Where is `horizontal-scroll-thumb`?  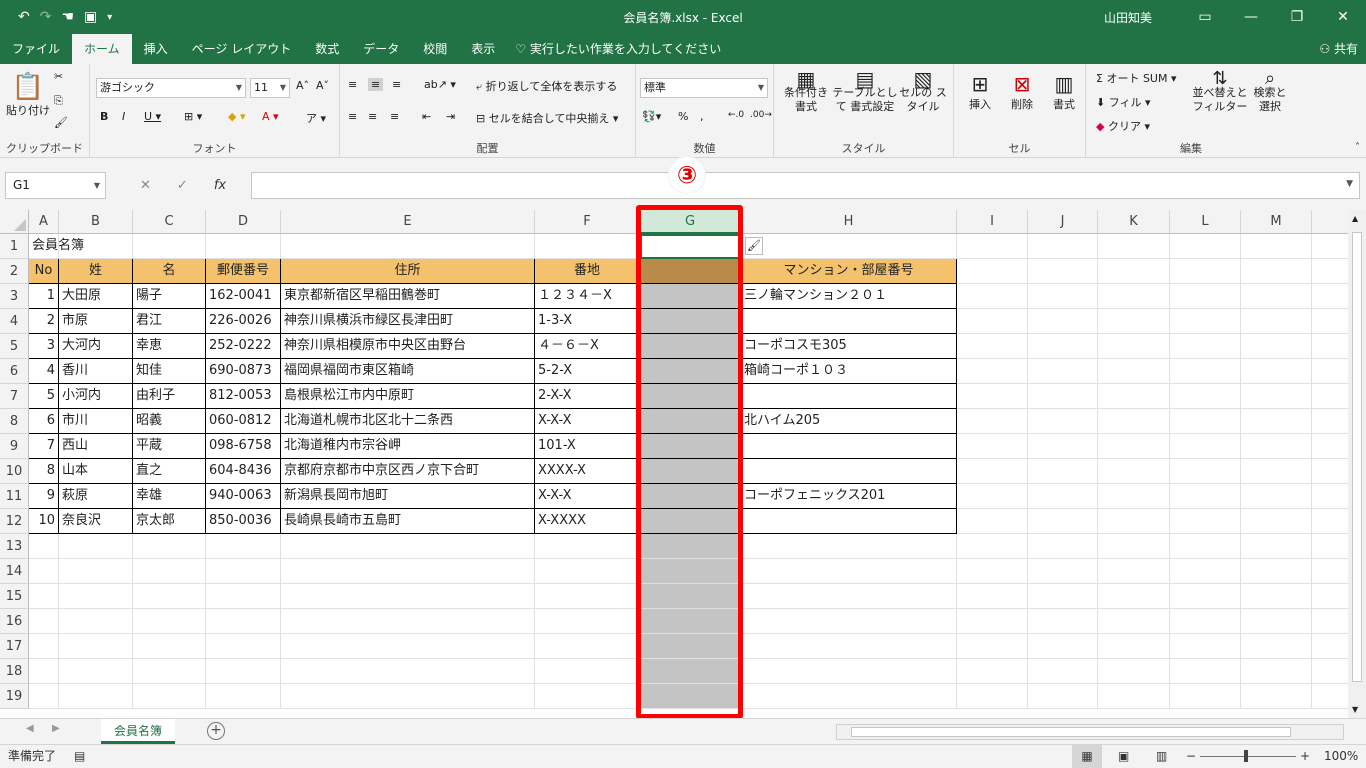
horizontal-scroll-thumb is located at coordinates (1071, 732).